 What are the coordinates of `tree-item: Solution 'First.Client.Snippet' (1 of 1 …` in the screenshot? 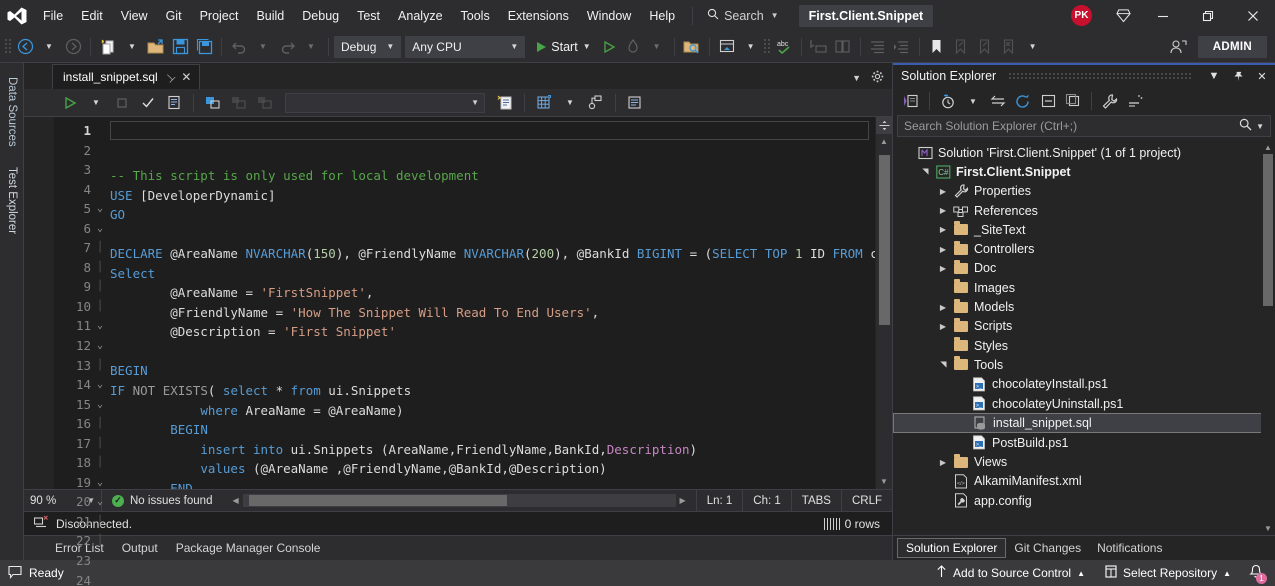 It's located at (1084, 152).